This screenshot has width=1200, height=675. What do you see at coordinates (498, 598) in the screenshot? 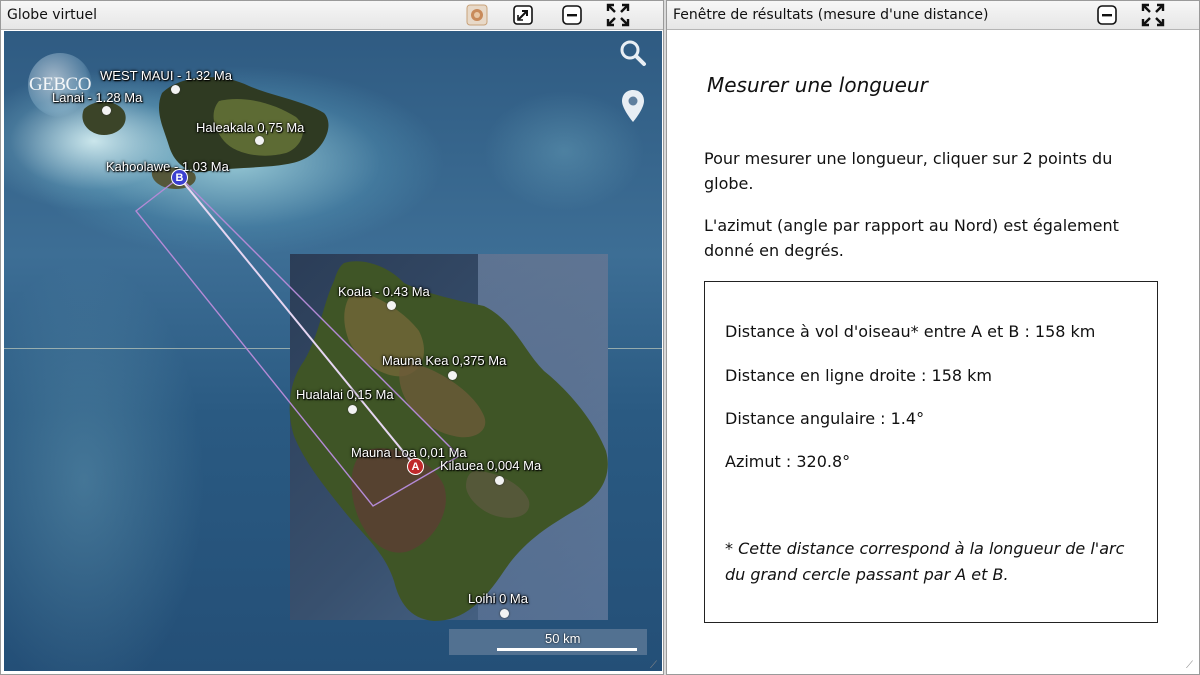
I see `place-label-loihi: Loihi 0 Ma` at bounding box center [498, 598].